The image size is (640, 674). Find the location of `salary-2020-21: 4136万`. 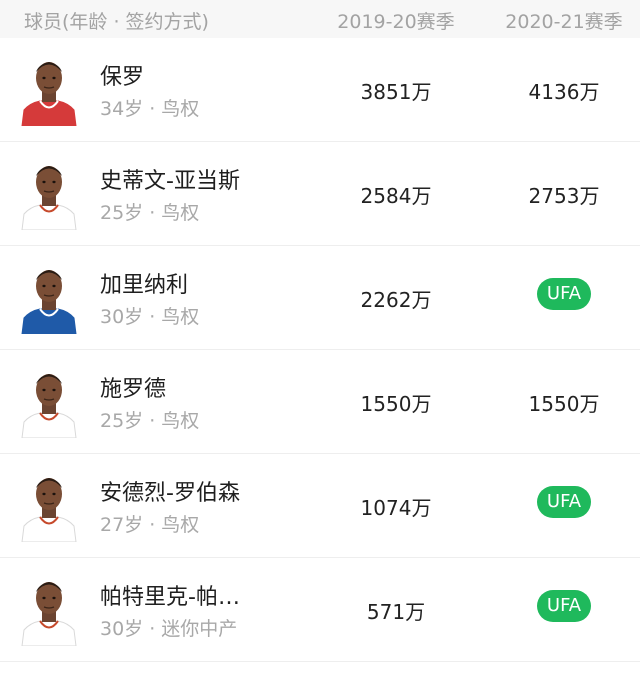

salary-2020-21: 4136万 is located at coordinates (564, 92).